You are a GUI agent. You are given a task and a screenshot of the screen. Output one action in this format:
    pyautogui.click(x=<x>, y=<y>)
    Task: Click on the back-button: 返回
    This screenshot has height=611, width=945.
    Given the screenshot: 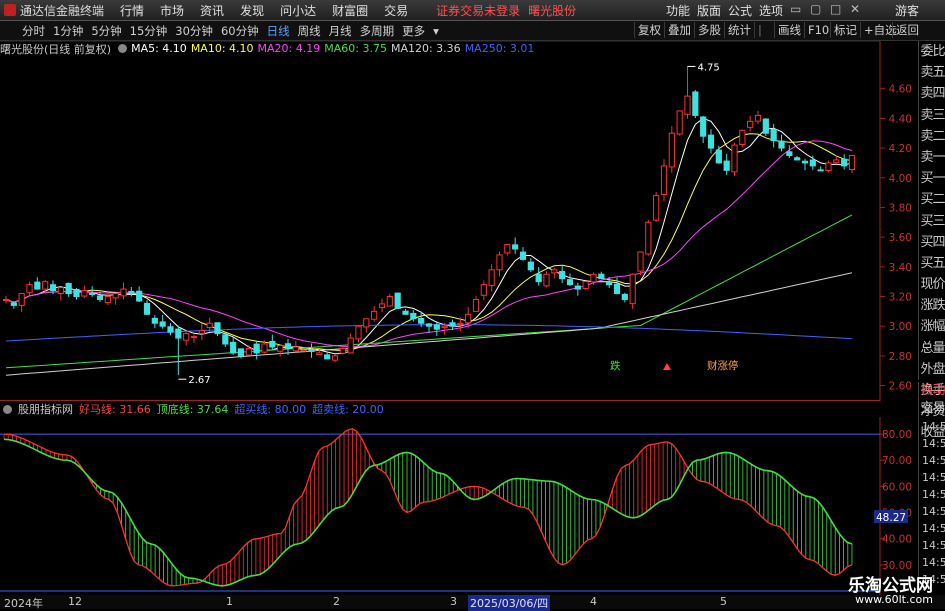 What is the action you would take?
    pyautogui.click(x=907, y=30)
    